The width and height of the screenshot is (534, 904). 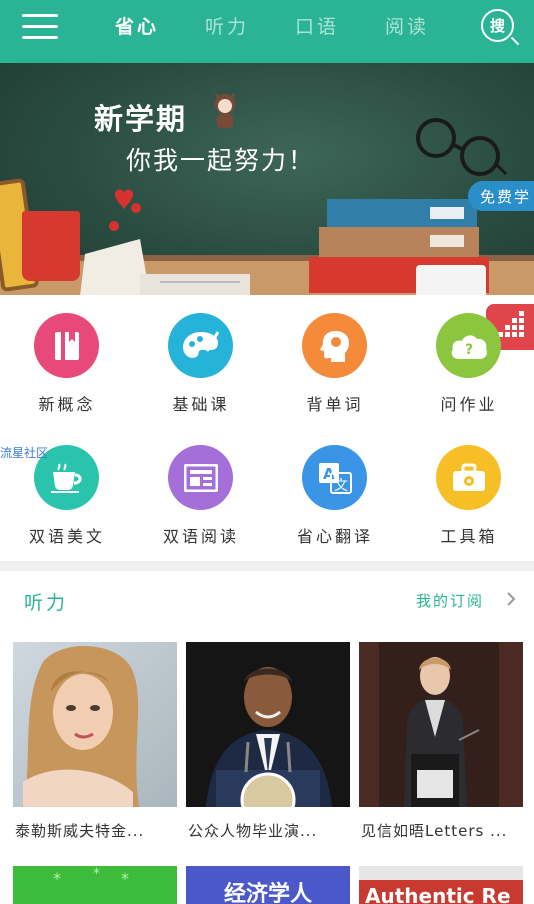 What do you see at coordinates (227, 25) in the screenshot?
I see `tab-listening: 听力` at bounding box center [227, 25].